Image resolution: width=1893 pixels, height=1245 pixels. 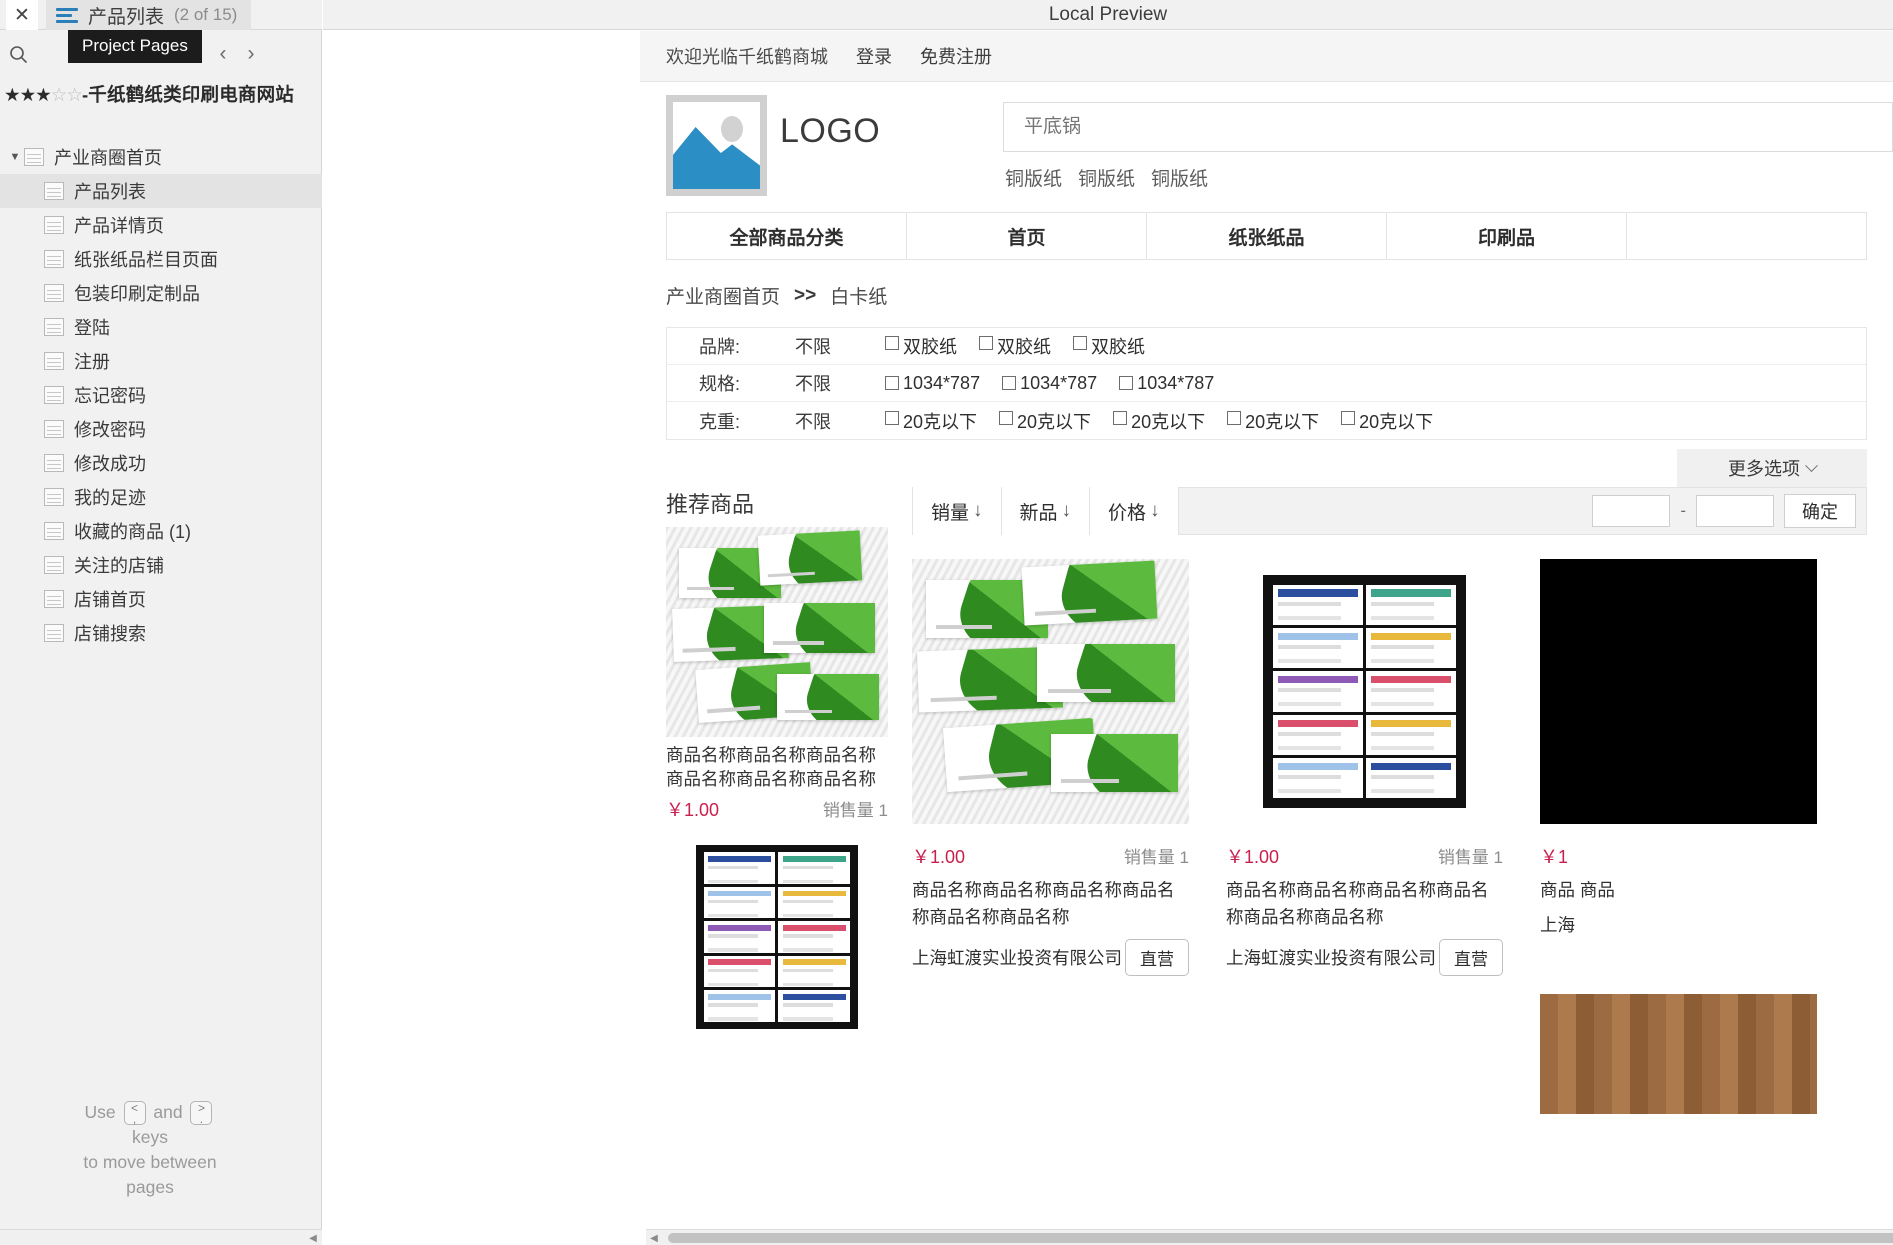 I want to click on tree-item-root: ▼ 产业商圈首页, so click(x=161, y=157).